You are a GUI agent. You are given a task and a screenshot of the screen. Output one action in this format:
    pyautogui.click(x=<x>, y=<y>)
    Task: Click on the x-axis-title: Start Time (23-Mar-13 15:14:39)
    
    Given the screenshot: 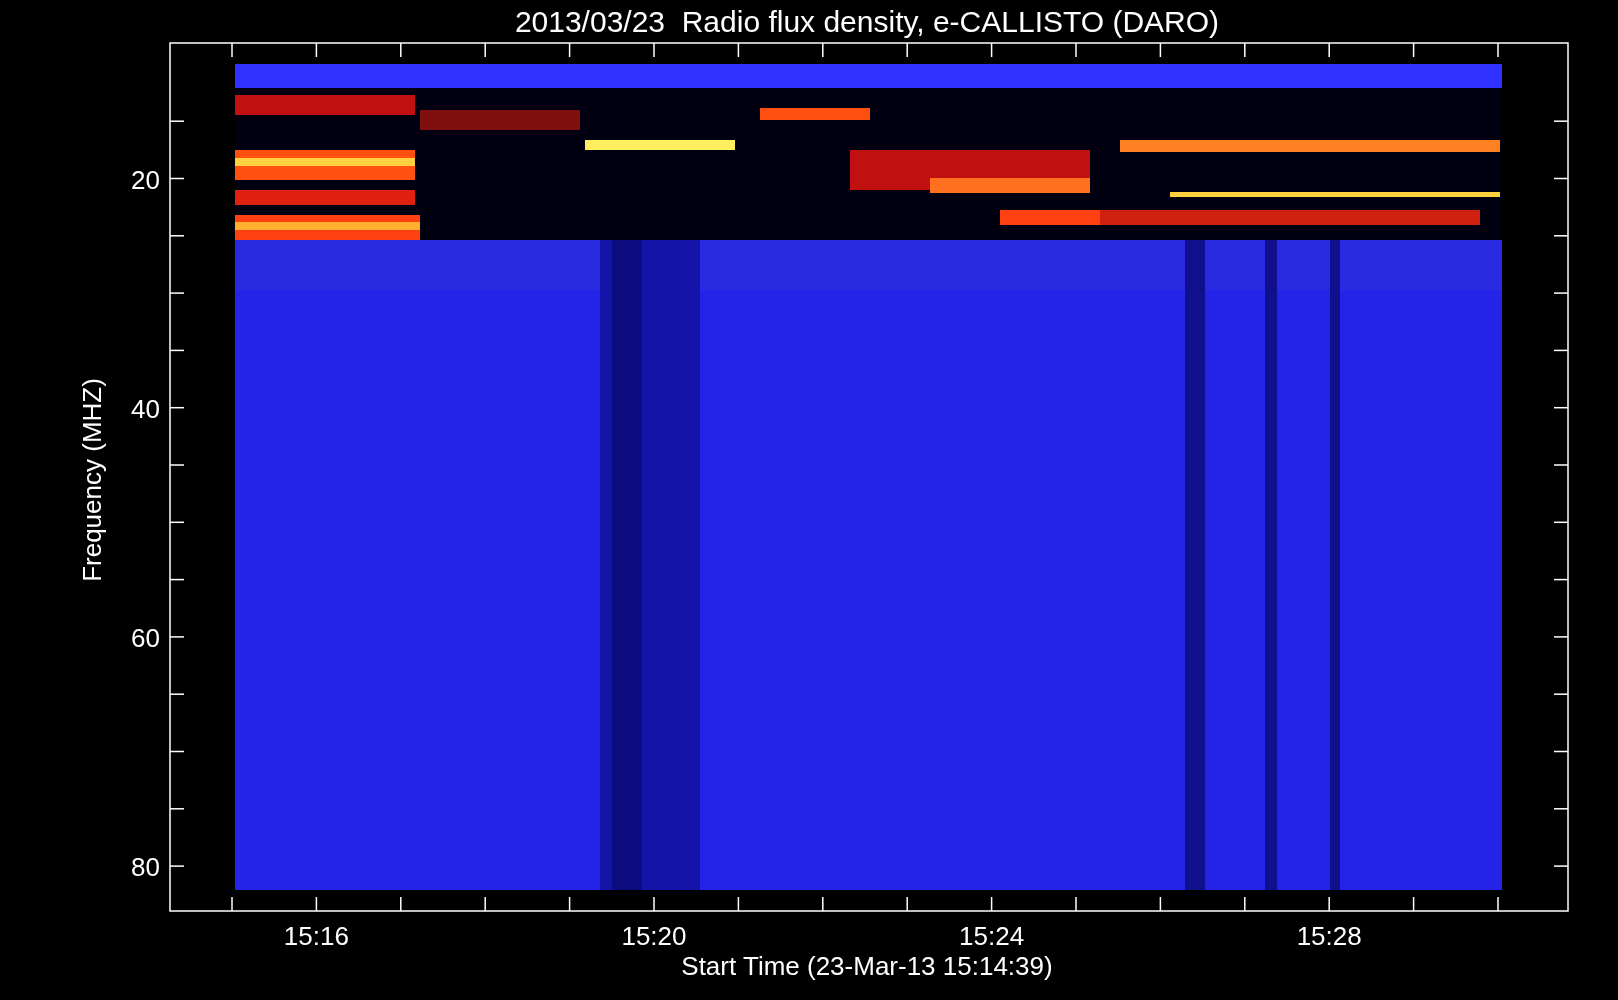 What is the action you would take?
    pyautogui.click(x=867, y=966)
    